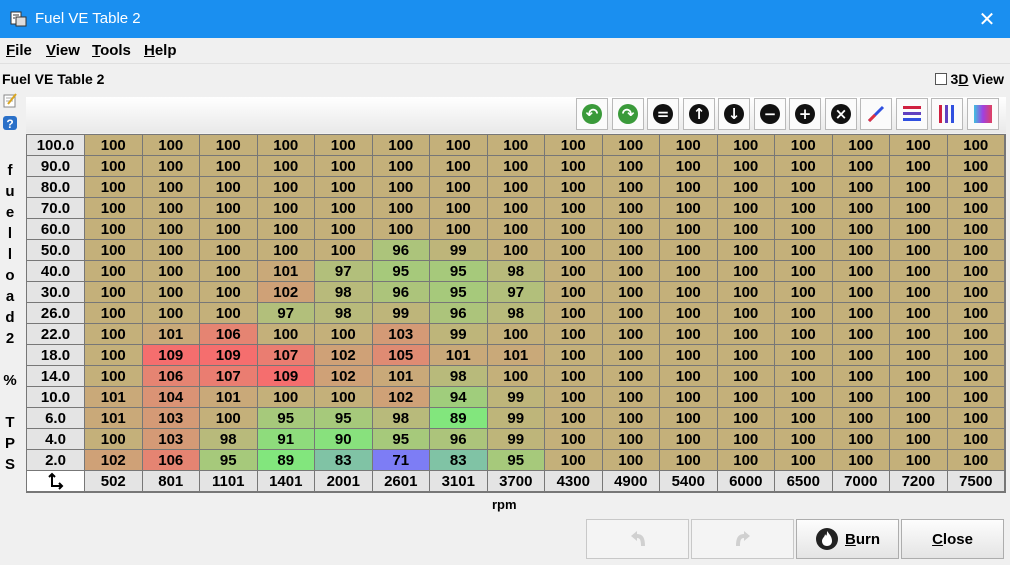  Describe the element at coordinates (637, 539) in the screenshot. I see `undo-button` at that location.